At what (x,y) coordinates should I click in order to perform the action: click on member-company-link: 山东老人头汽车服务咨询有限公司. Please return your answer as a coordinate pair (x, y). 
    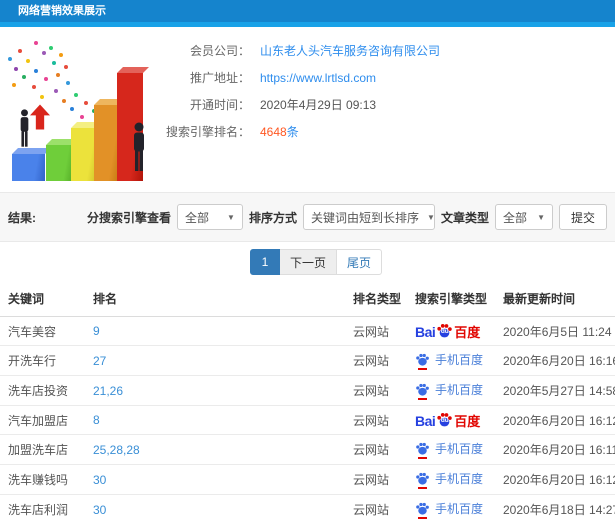
    Looking at the image, I should click on (350, 50).